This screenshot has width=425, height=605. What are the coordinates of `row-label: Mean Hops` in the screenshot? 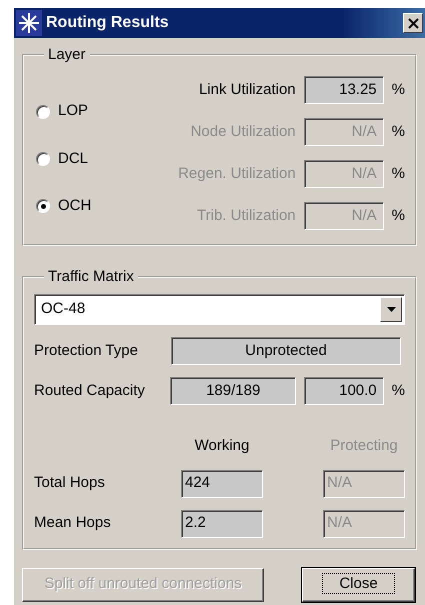 It's located at (73, 523).